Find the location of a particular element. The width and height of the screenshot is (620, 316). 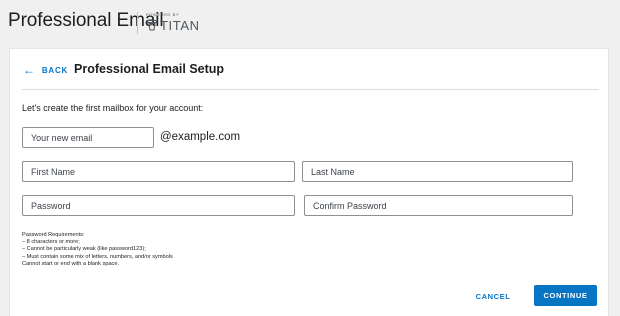

last-name-field-wrapper is located at coordinates (437, 171).